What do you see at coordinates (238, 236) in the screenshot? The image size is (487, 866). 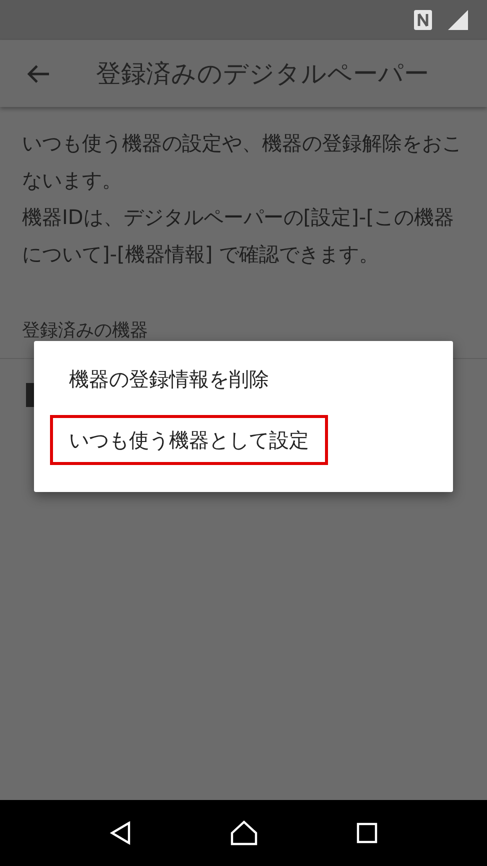 I see `description-text: 機器IDは、デジタルペーパーの[設定]-[この機器について]-[機器情報] で確認できます。` at bounding box center [238, 236].